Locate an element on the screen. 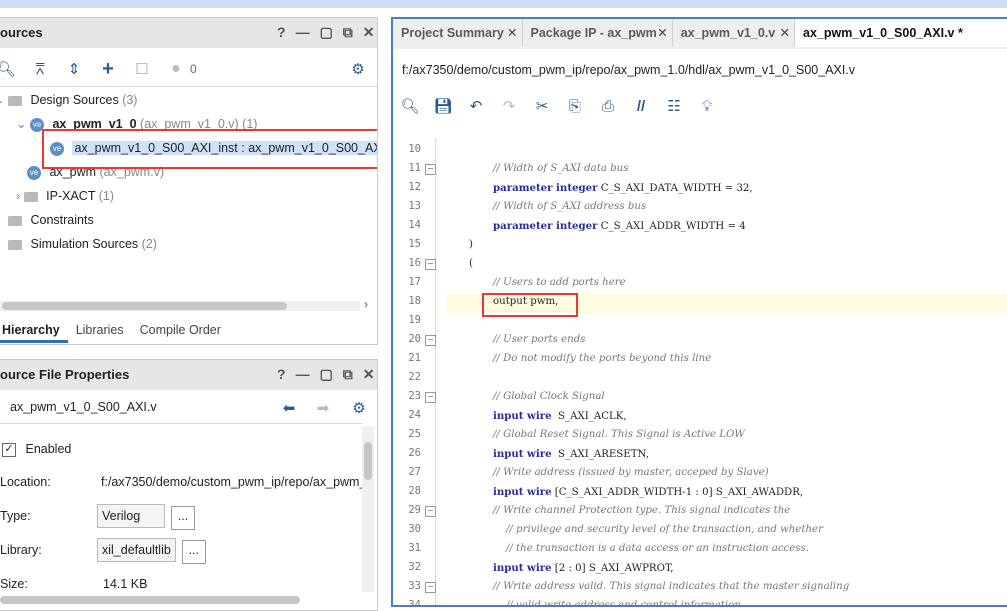 The image size is (1007, 611). code-keyword: parameter integer is located at coordinates (545, 226).